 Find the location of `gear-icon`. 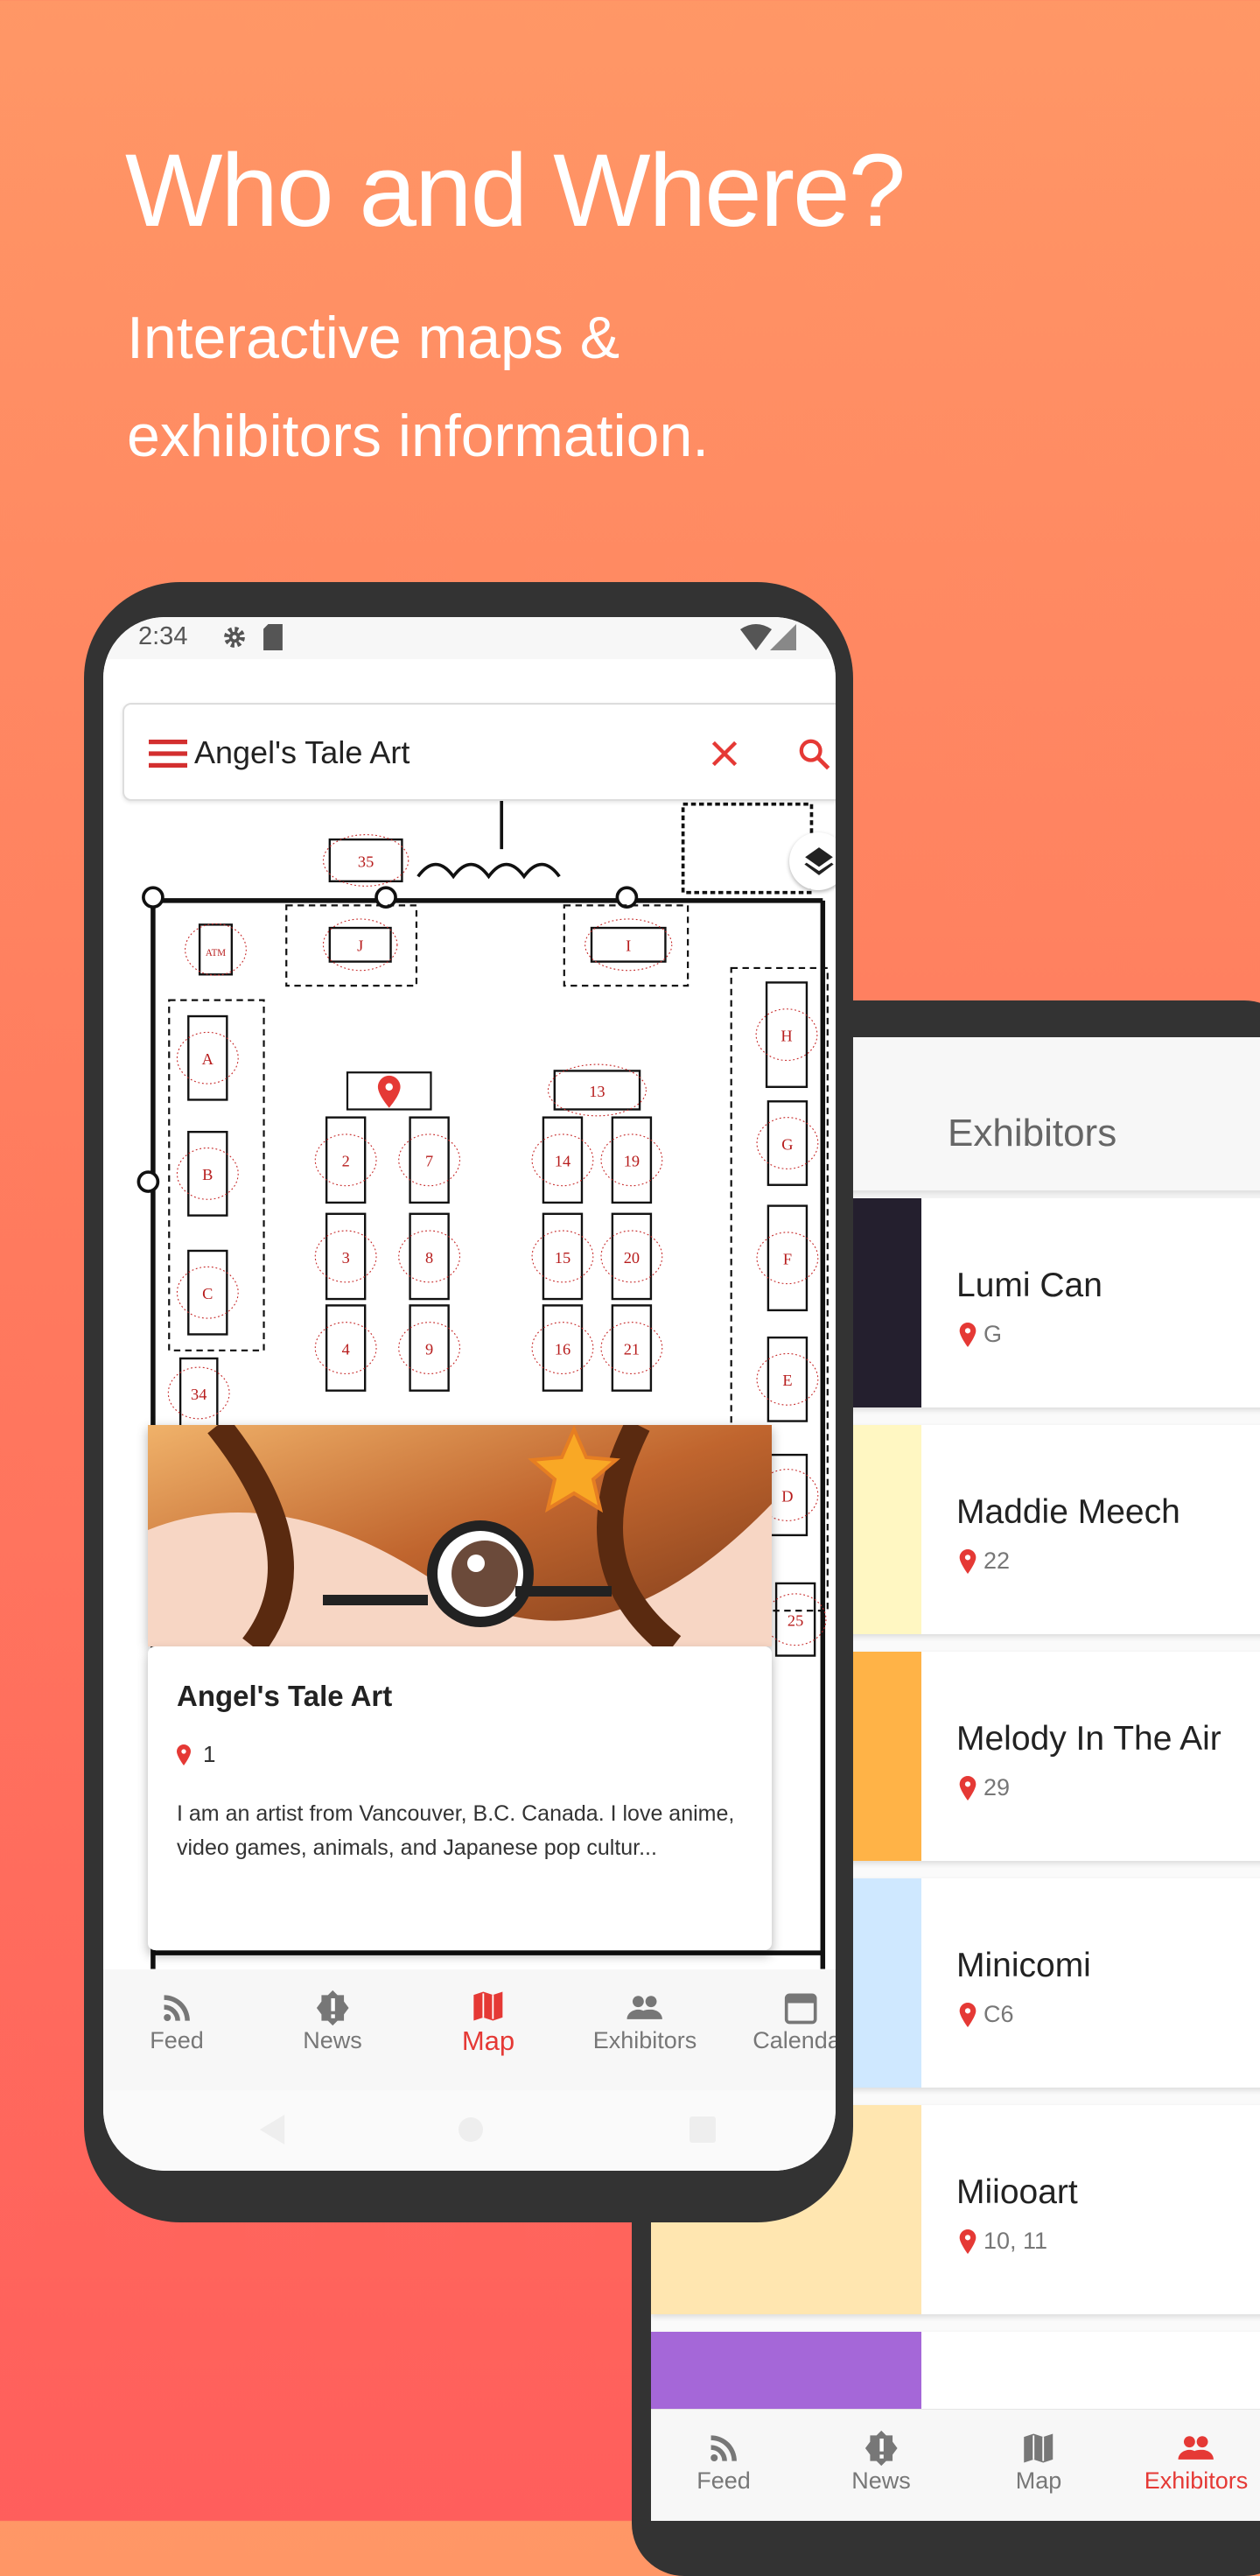

gear-icon is located at coordinates (234, 637).